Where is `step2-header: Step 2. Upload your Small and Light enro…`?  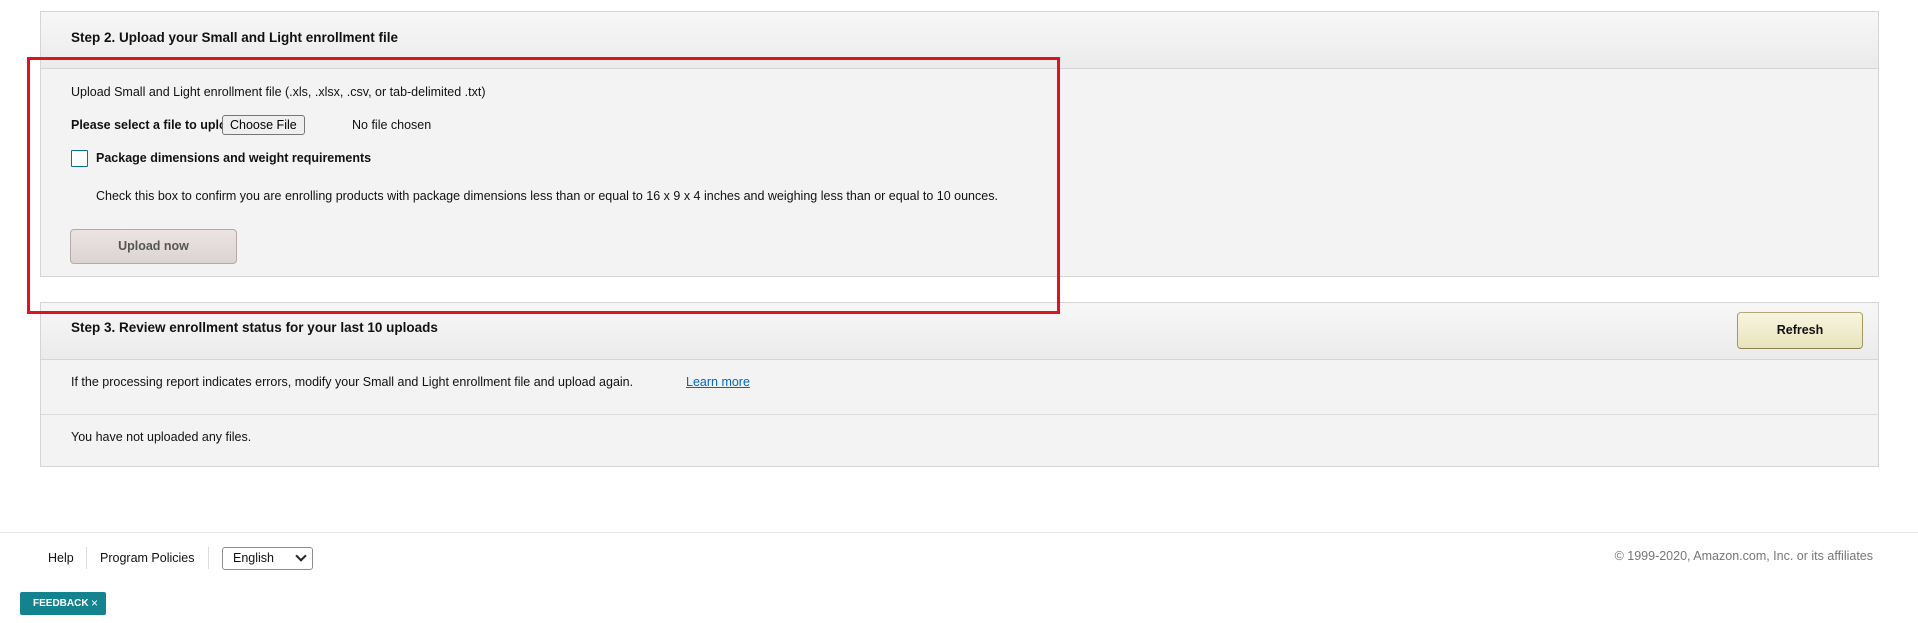
step2-header: Step 2. Upload your Small and Light enro… is located at coordinates (959, 40).